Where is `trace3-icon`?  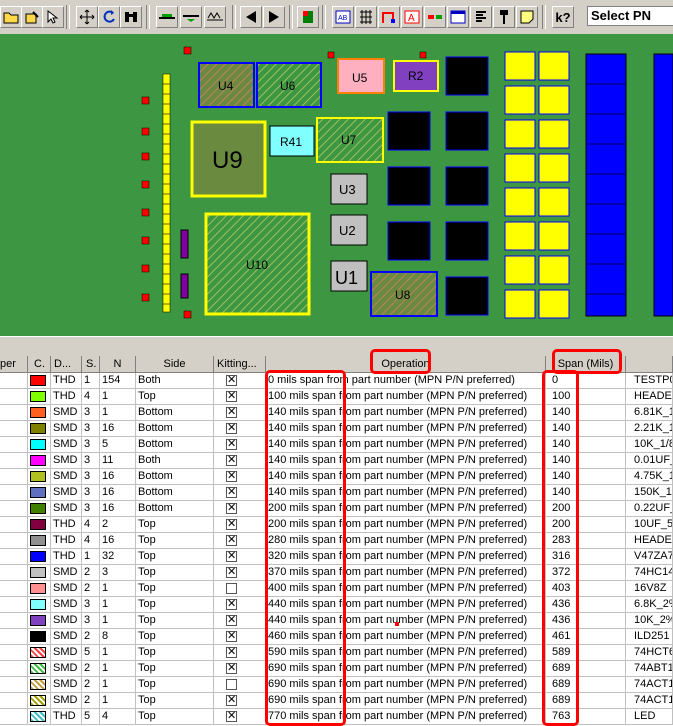 trace3-icon is located at coordinates (215, 17).